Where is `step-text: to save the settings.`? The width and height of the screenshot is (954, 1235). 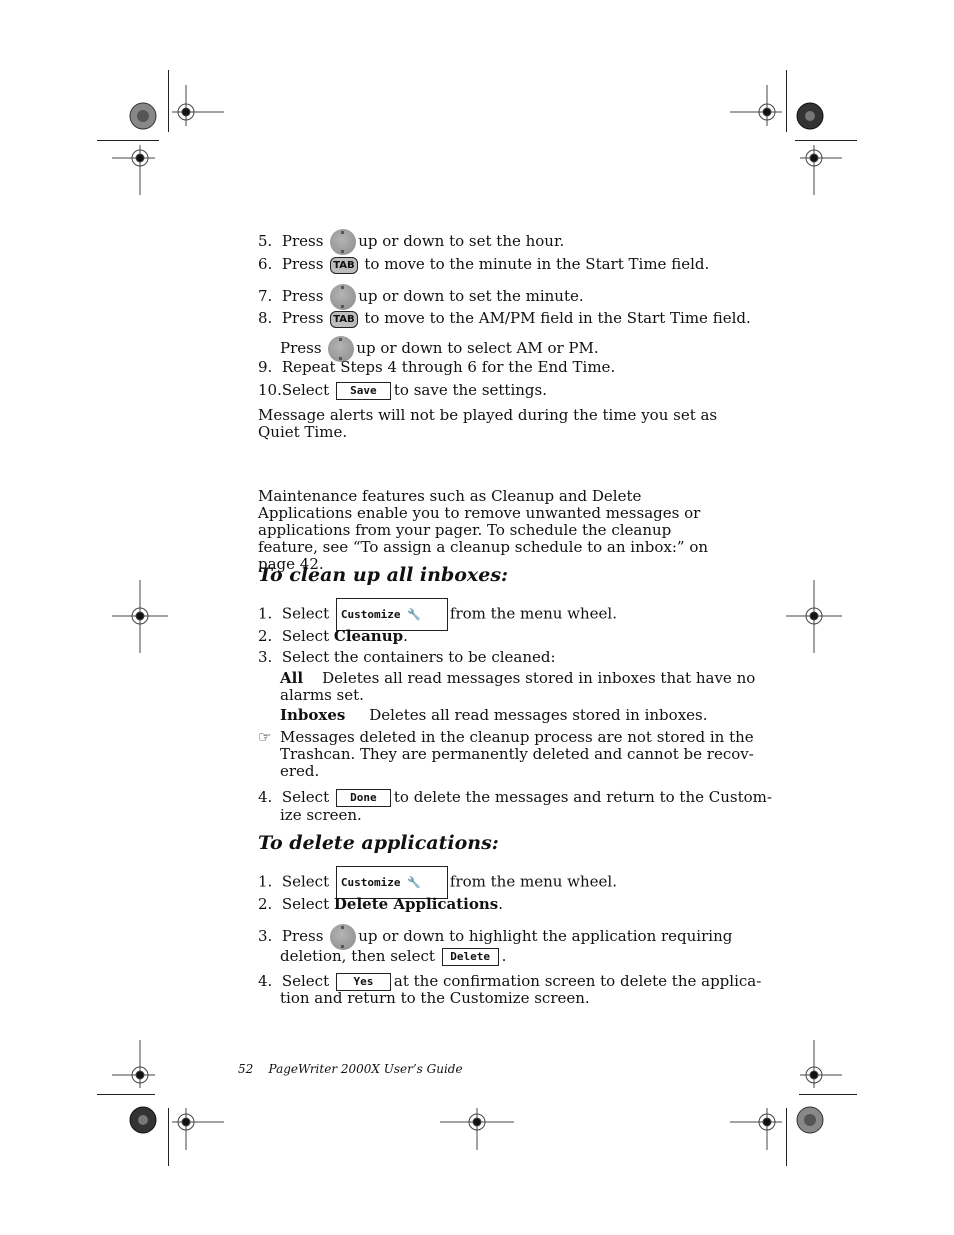 step-text: to save the settings. is located at coordinates (470, 390).